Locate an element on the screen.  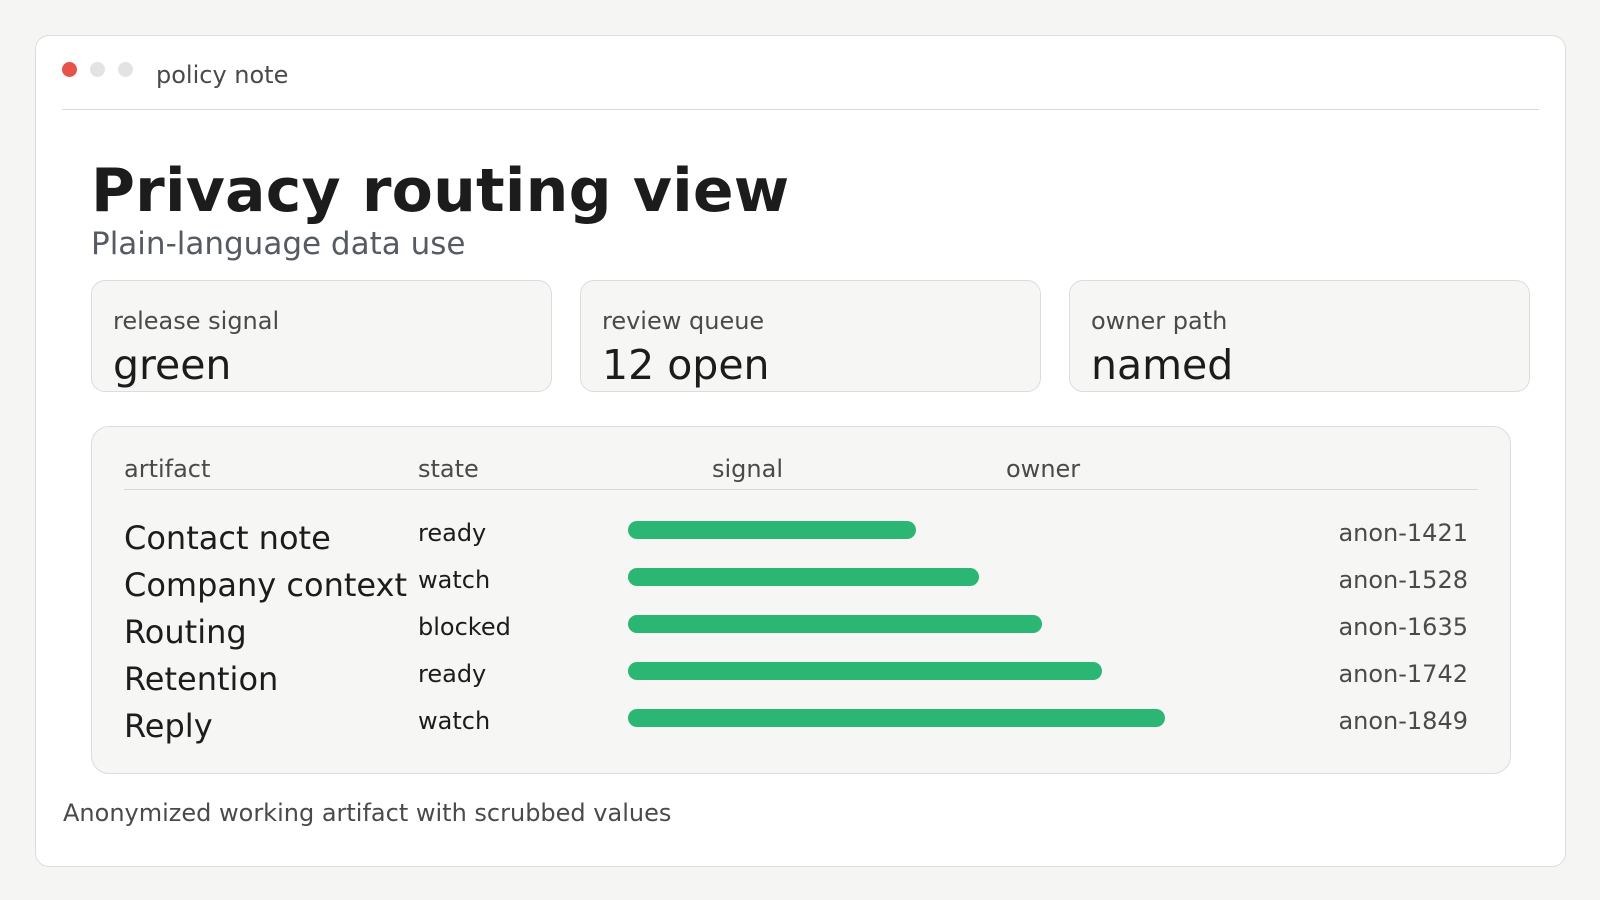
column-header-owner: owner is located at coordinates (1043, 469).